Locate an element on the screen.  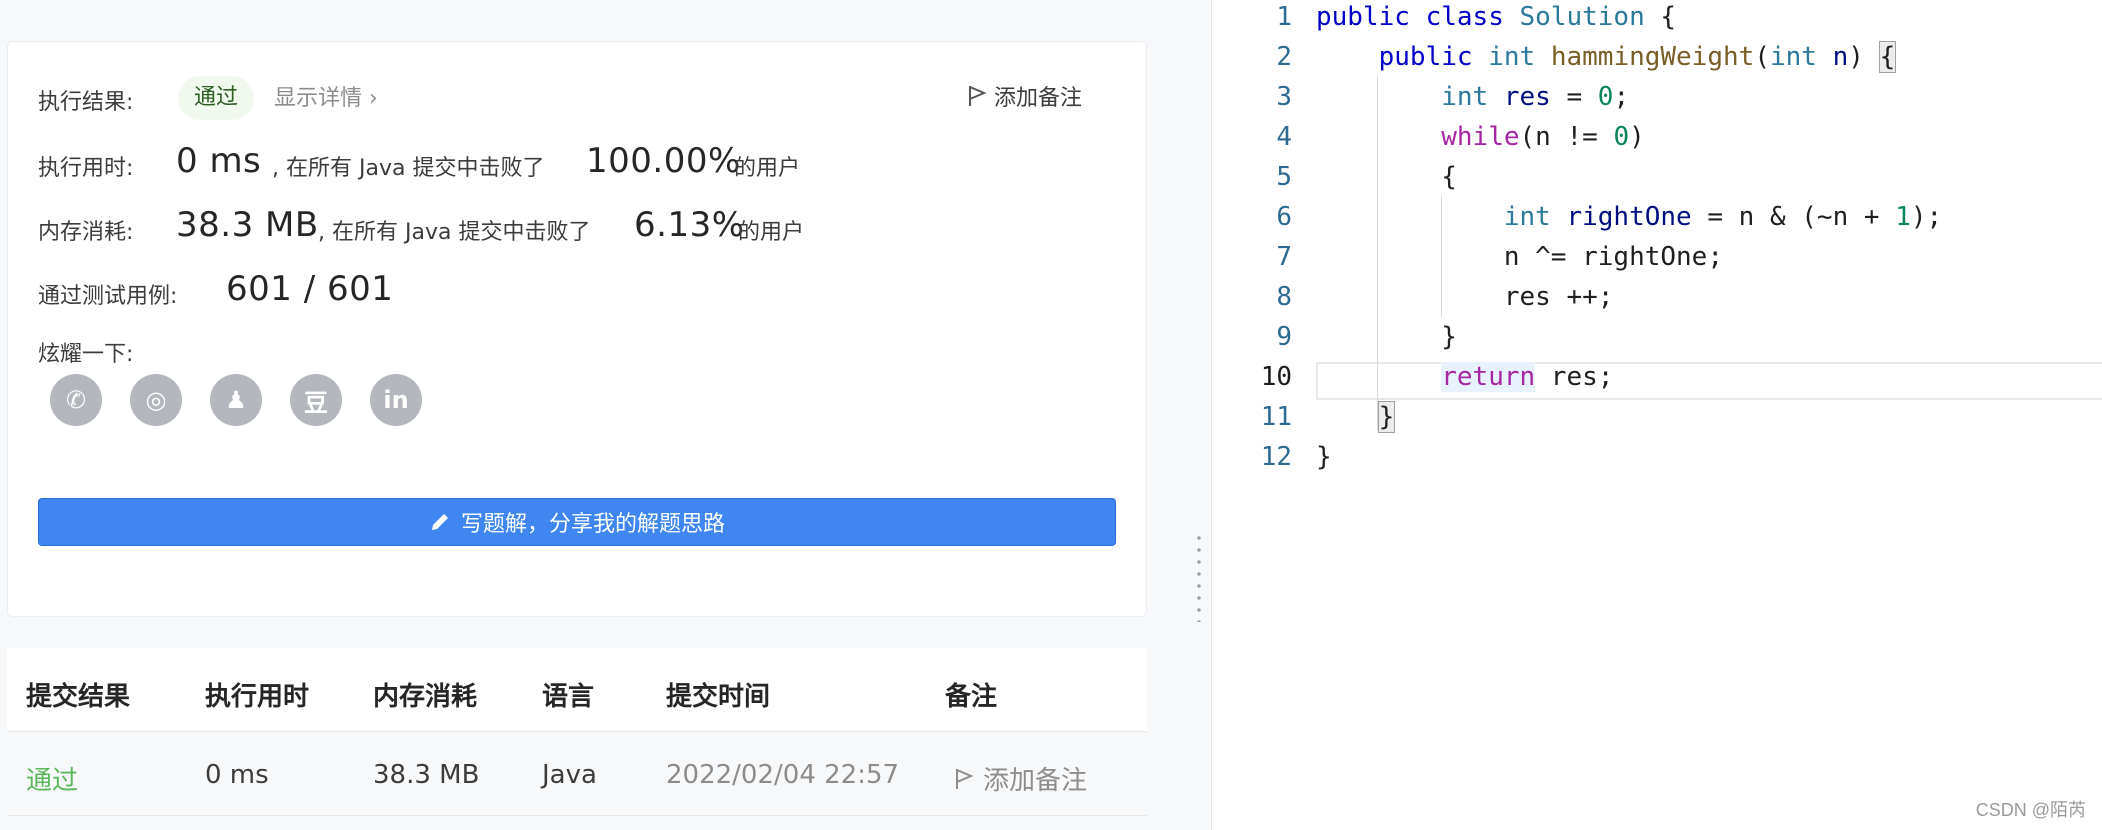
line-number: 3 is located at coordinates (1284, 97).